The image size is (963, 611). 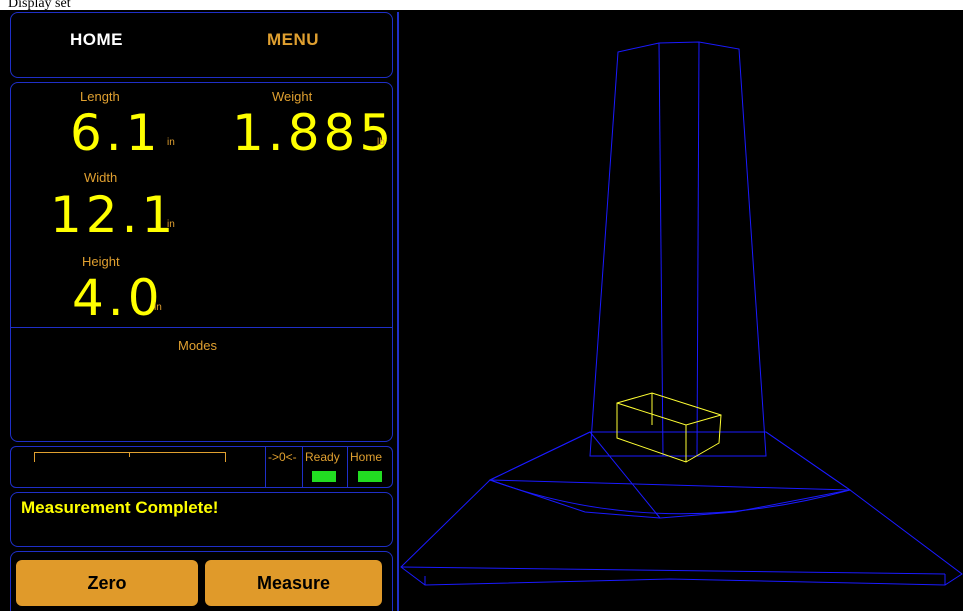 What do you see at coordinates (201, 45) in the screenshot?
I see `nav-panel` at bounding box center [201, 45].